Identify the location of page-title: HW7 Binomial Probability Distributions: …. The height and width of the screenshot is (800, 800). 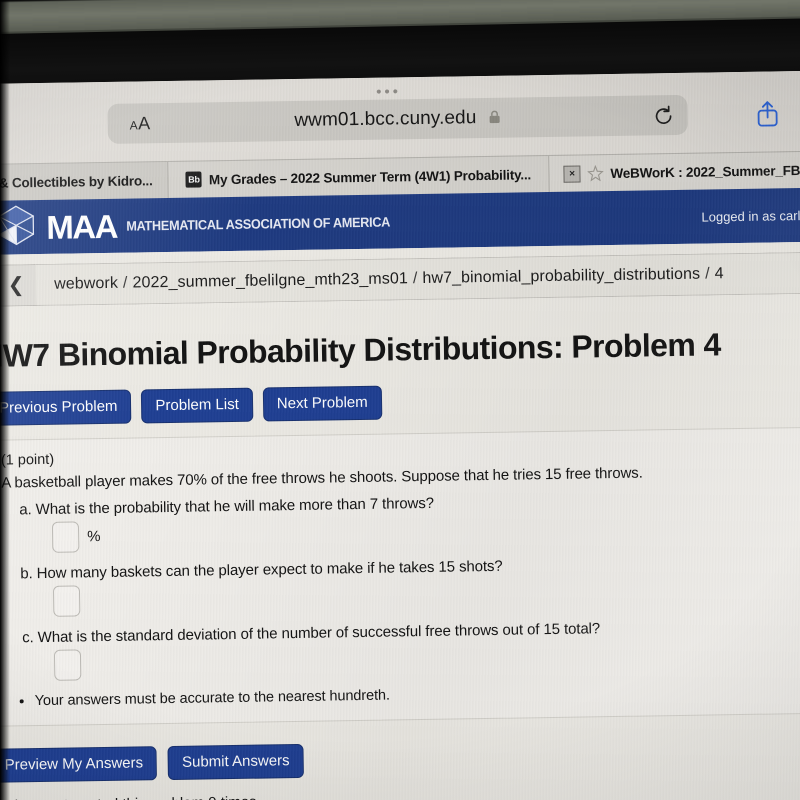
(360, 350).